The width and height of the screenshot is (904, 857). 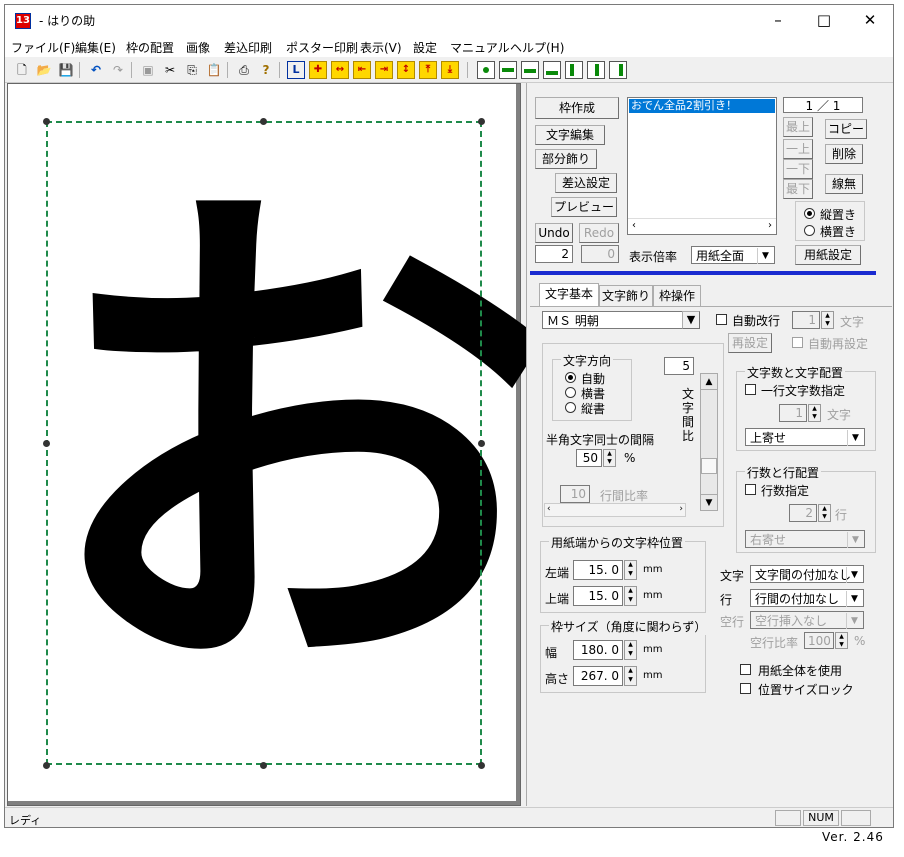 What do you see at coordinates (584, 207) in the screenshot?
I see `preview-button: プレビュー` at bounding box center [584, 207].